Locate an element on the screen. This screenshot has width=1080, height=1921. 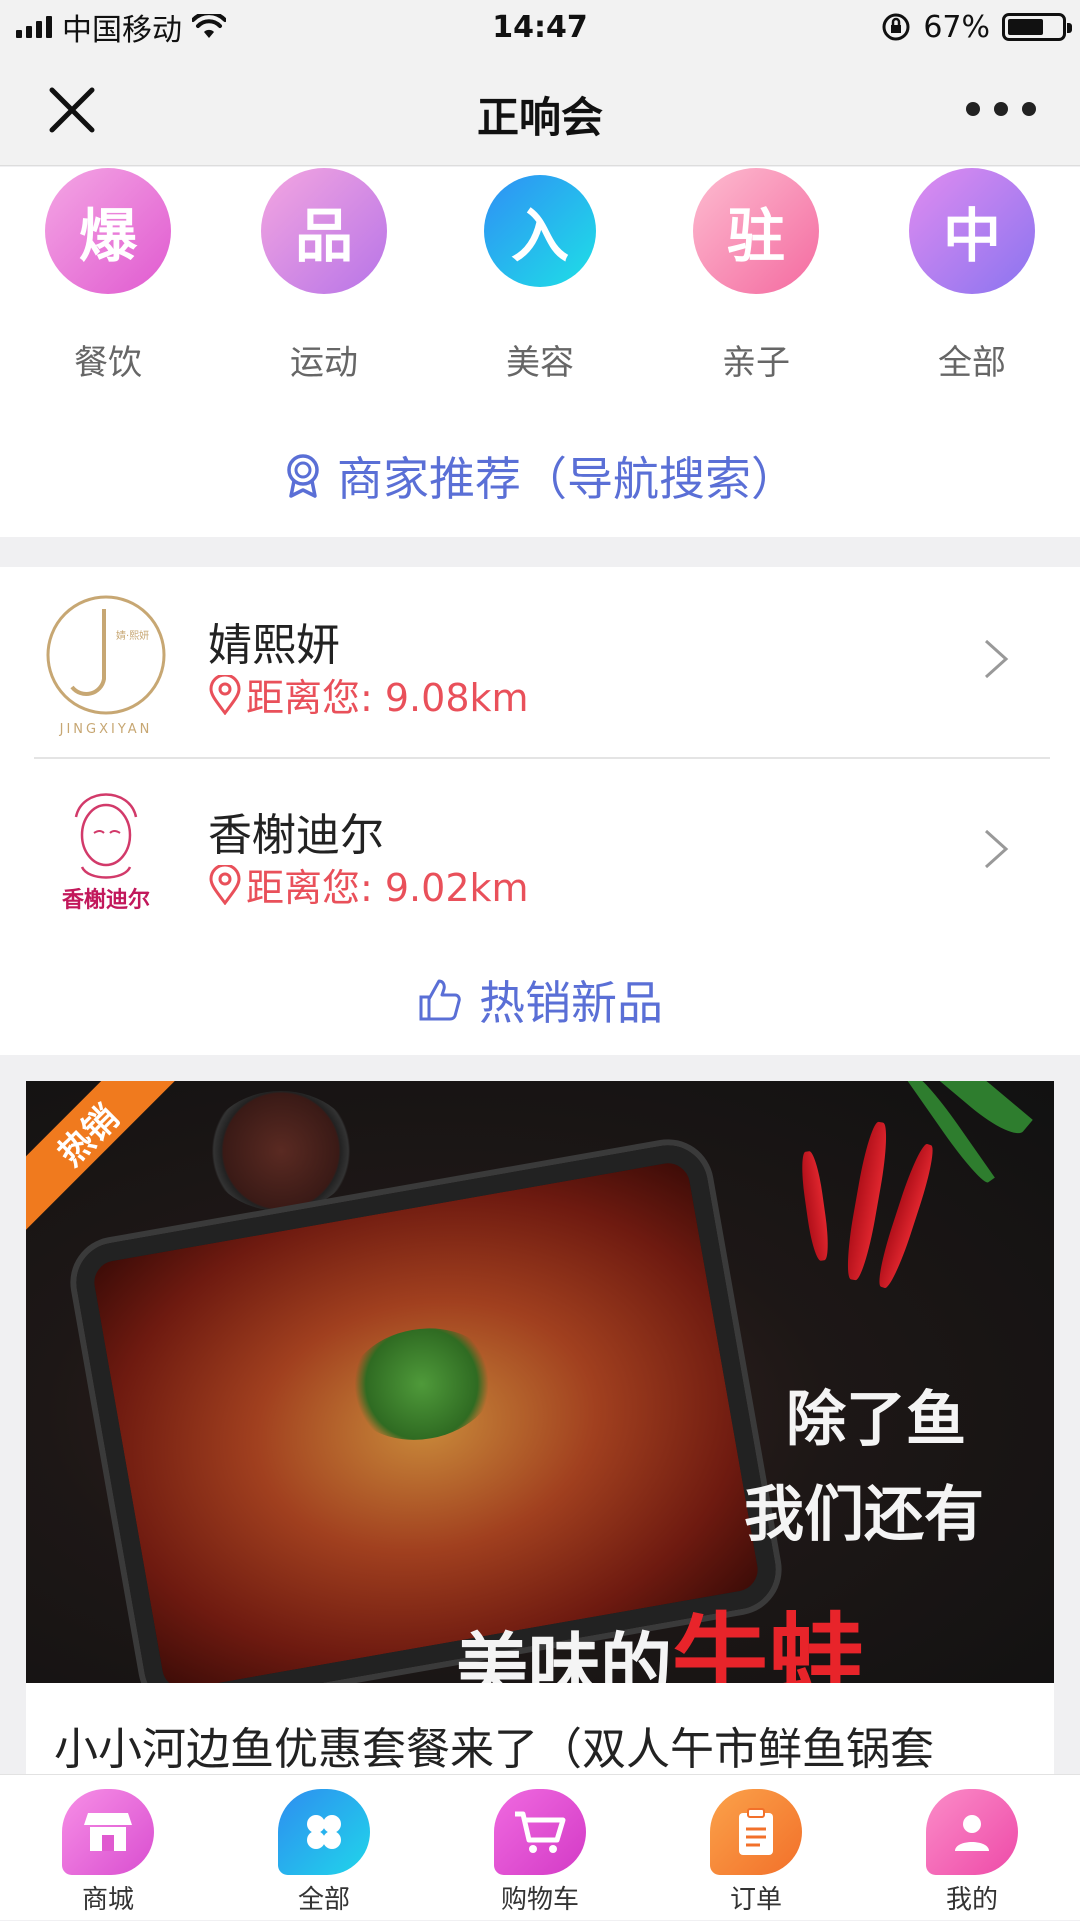
peppercorn-bowl is located at coordinates (281, 1151).